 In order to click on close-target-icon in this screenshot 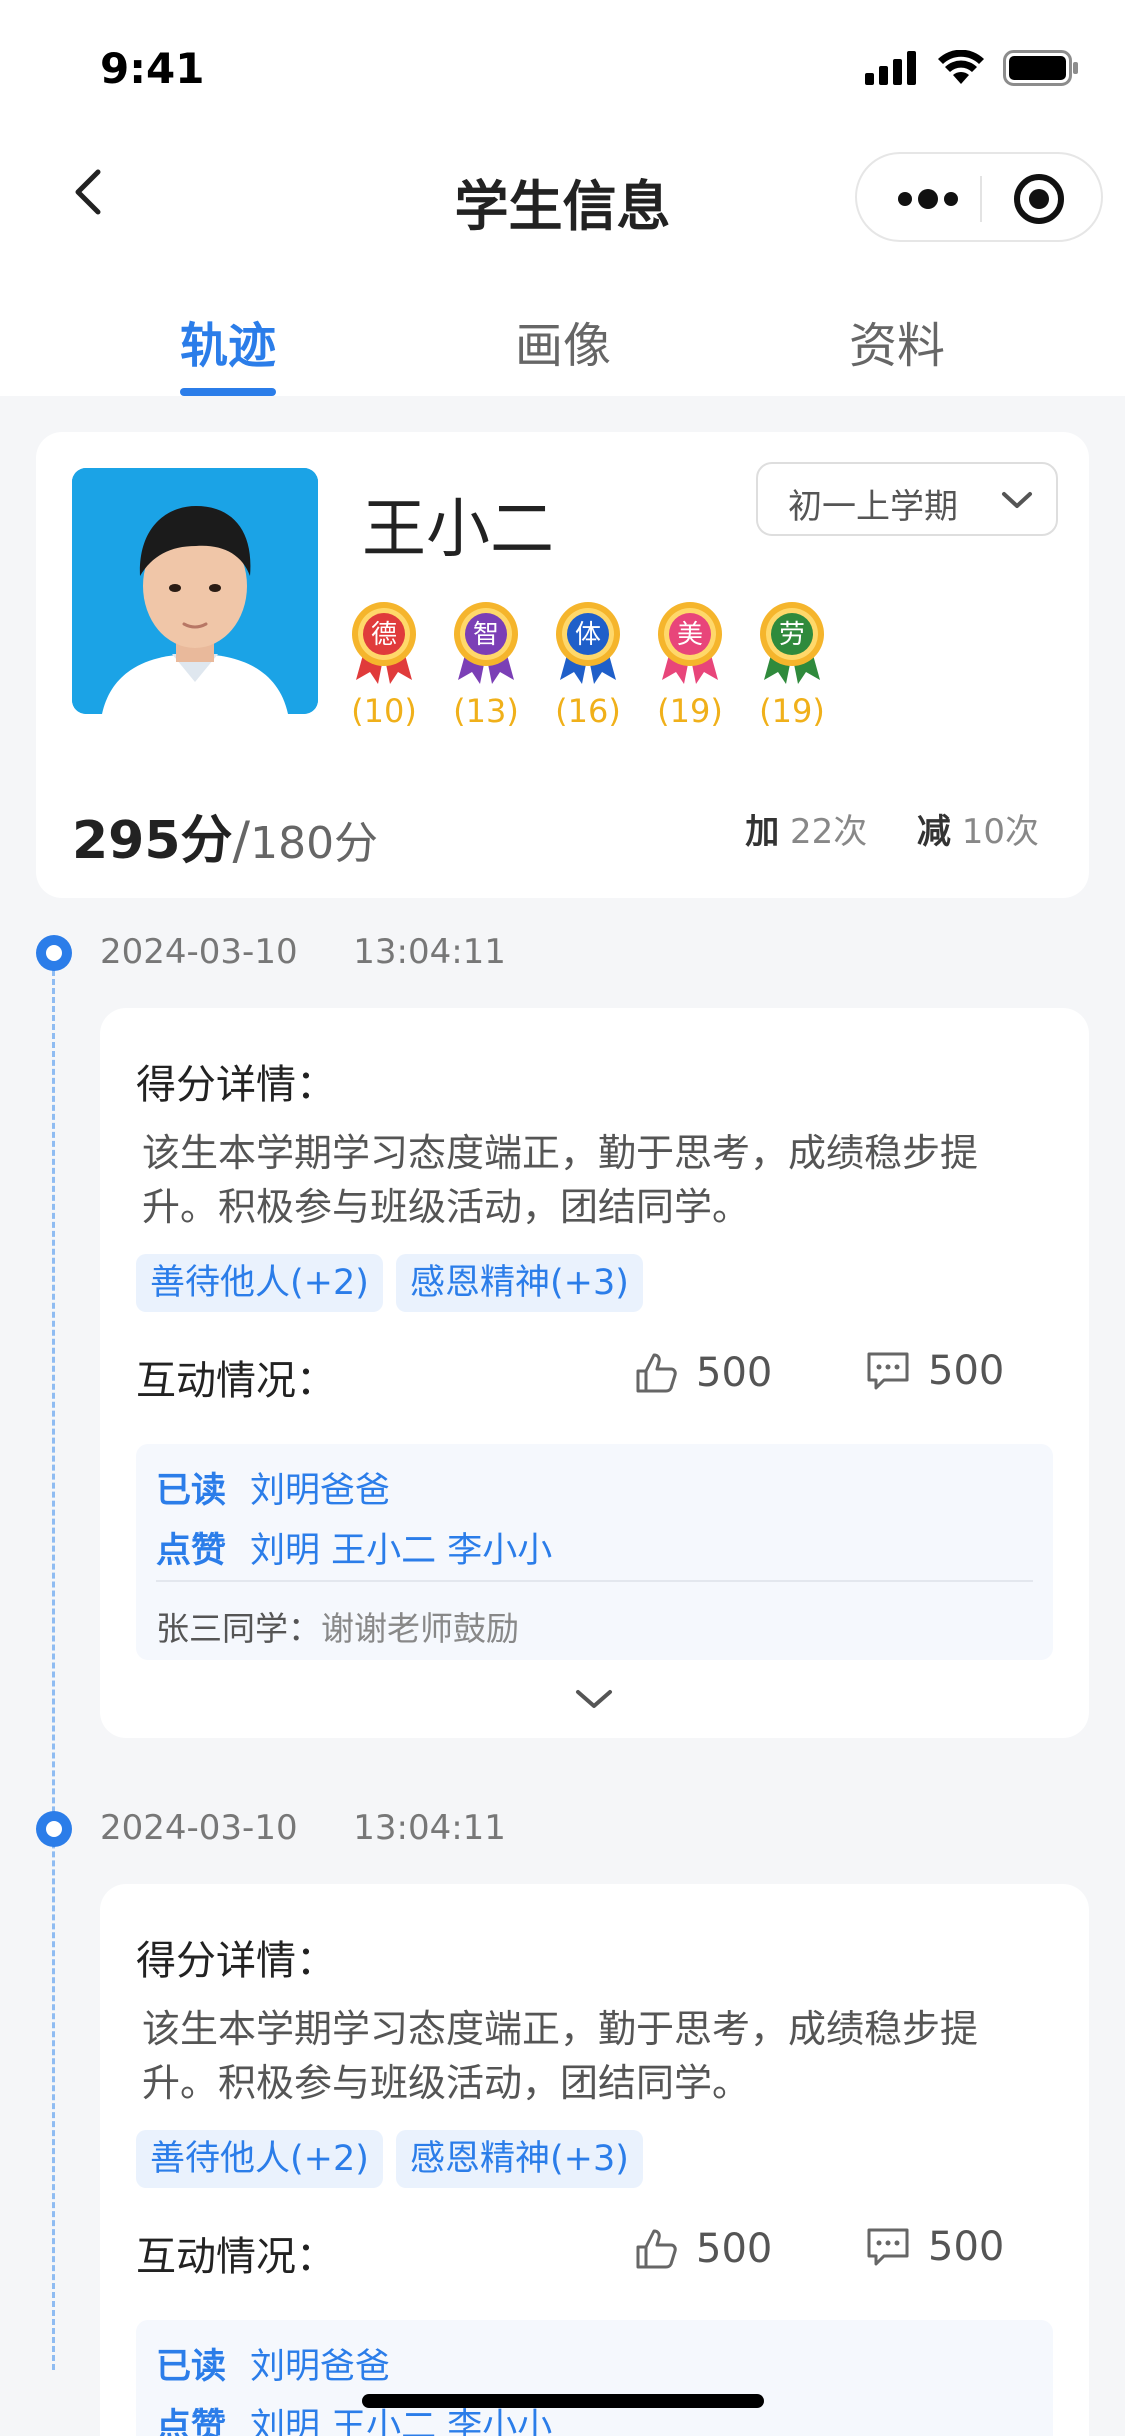, I will do `click(1039, 199)`.